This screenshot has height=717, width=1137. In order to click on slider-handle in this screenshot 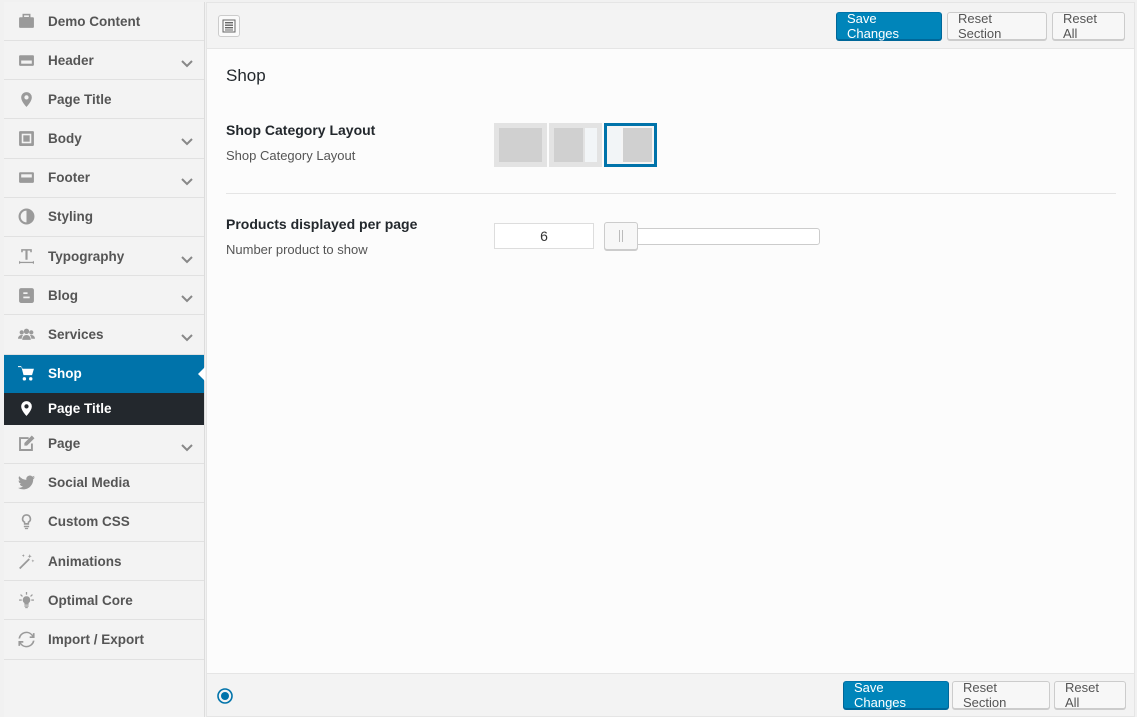, I will do `click(621, 236)`.